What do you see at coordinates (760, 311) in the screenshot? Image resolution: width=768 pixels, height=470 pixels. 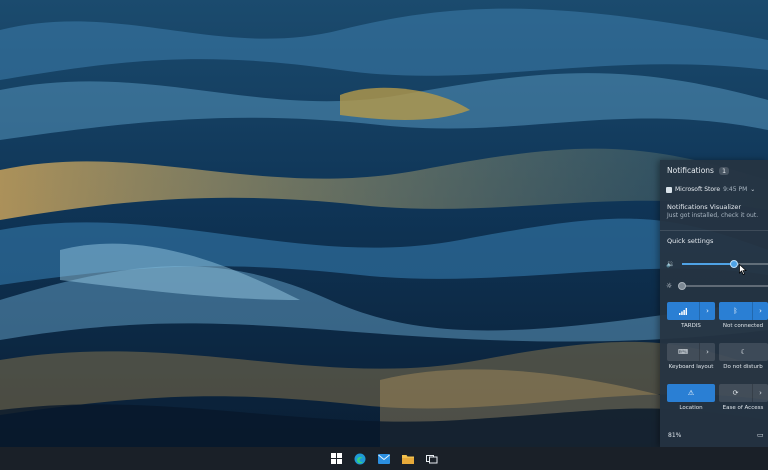 I see `bluetooth-expand-chevron-icon: ›` at bounding box center [760, 311].